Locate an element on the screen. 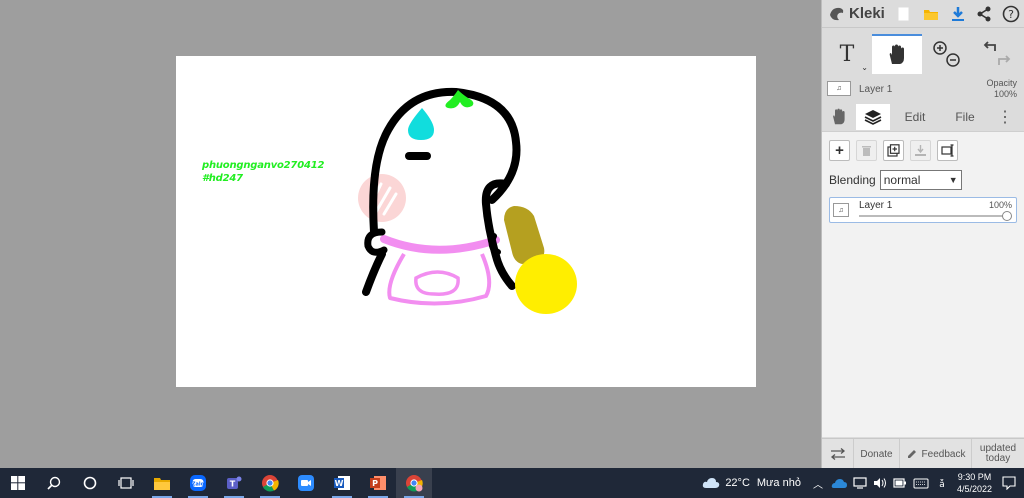 Image resolution: width=1024 pixels, height=498 pixels. panel-bottom-bar: Donate Feedback updated today is located at coordinates (923, 453).